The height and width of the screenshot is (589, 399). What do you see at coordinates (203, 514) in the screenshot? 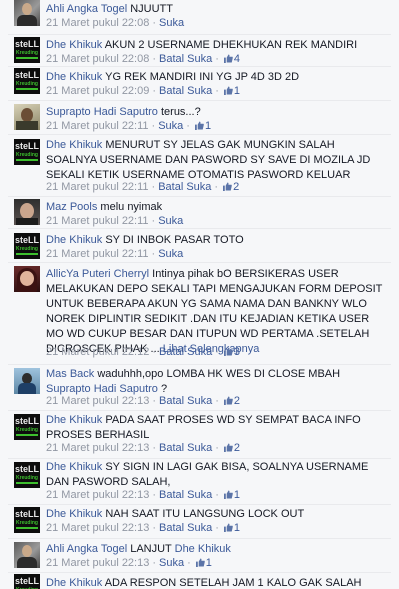
I see `comment-text: NAH SAAT ITU LANGSUNG LOCK OUT` at bounding box center [203, 514].